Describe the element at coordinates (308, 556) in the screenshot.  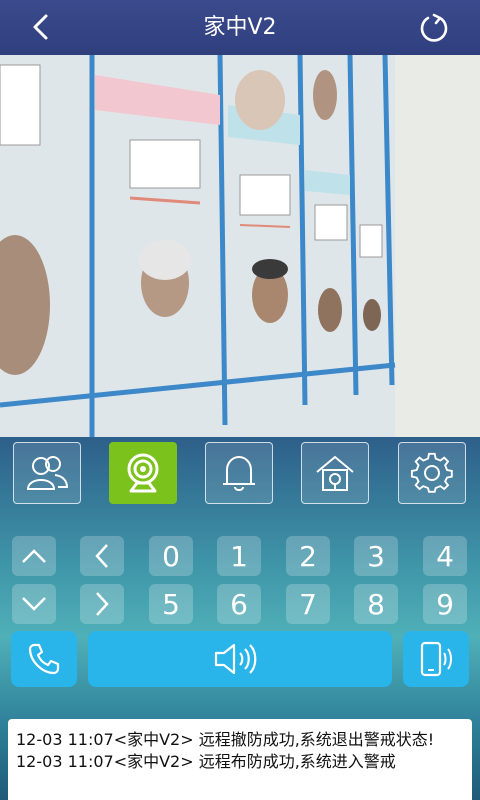
I see `digit-key: 2` at that location.